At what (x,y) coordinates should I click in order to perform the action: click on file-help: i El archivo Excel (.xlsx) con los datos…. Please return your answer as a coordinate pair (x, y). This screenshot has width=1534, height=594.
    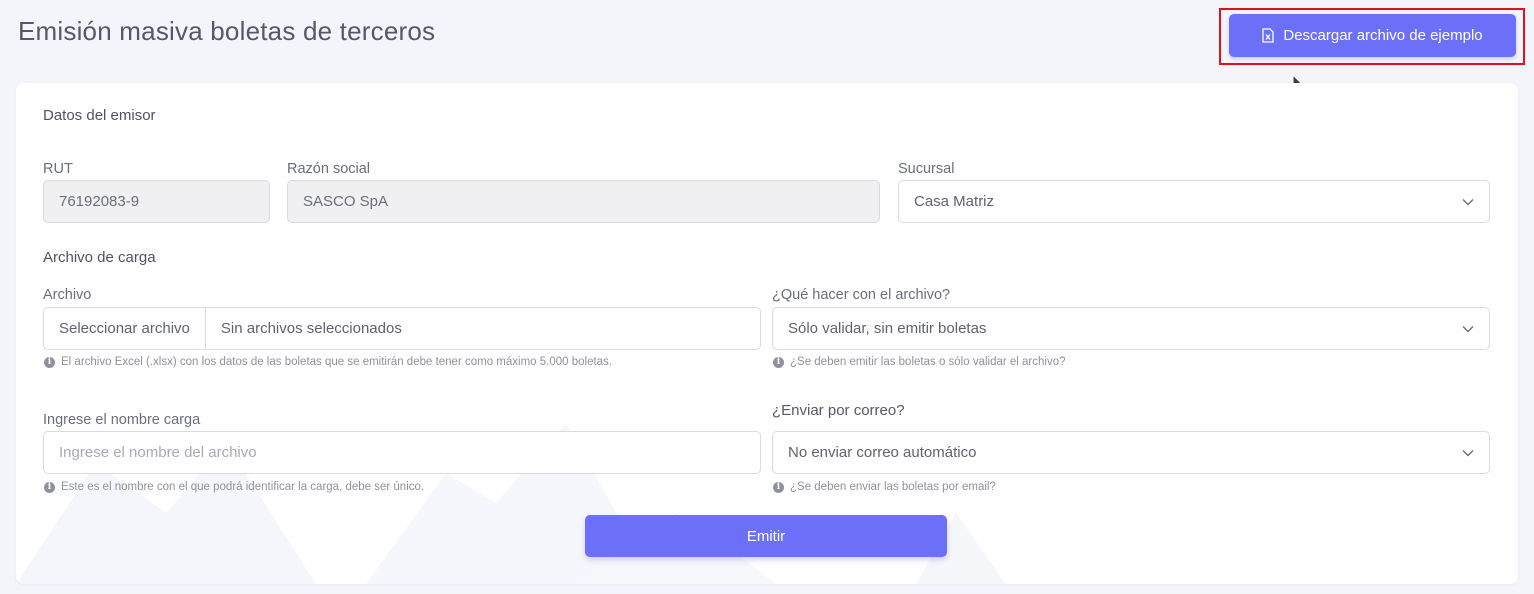
    Looking at the image, I should click on (328, 362).